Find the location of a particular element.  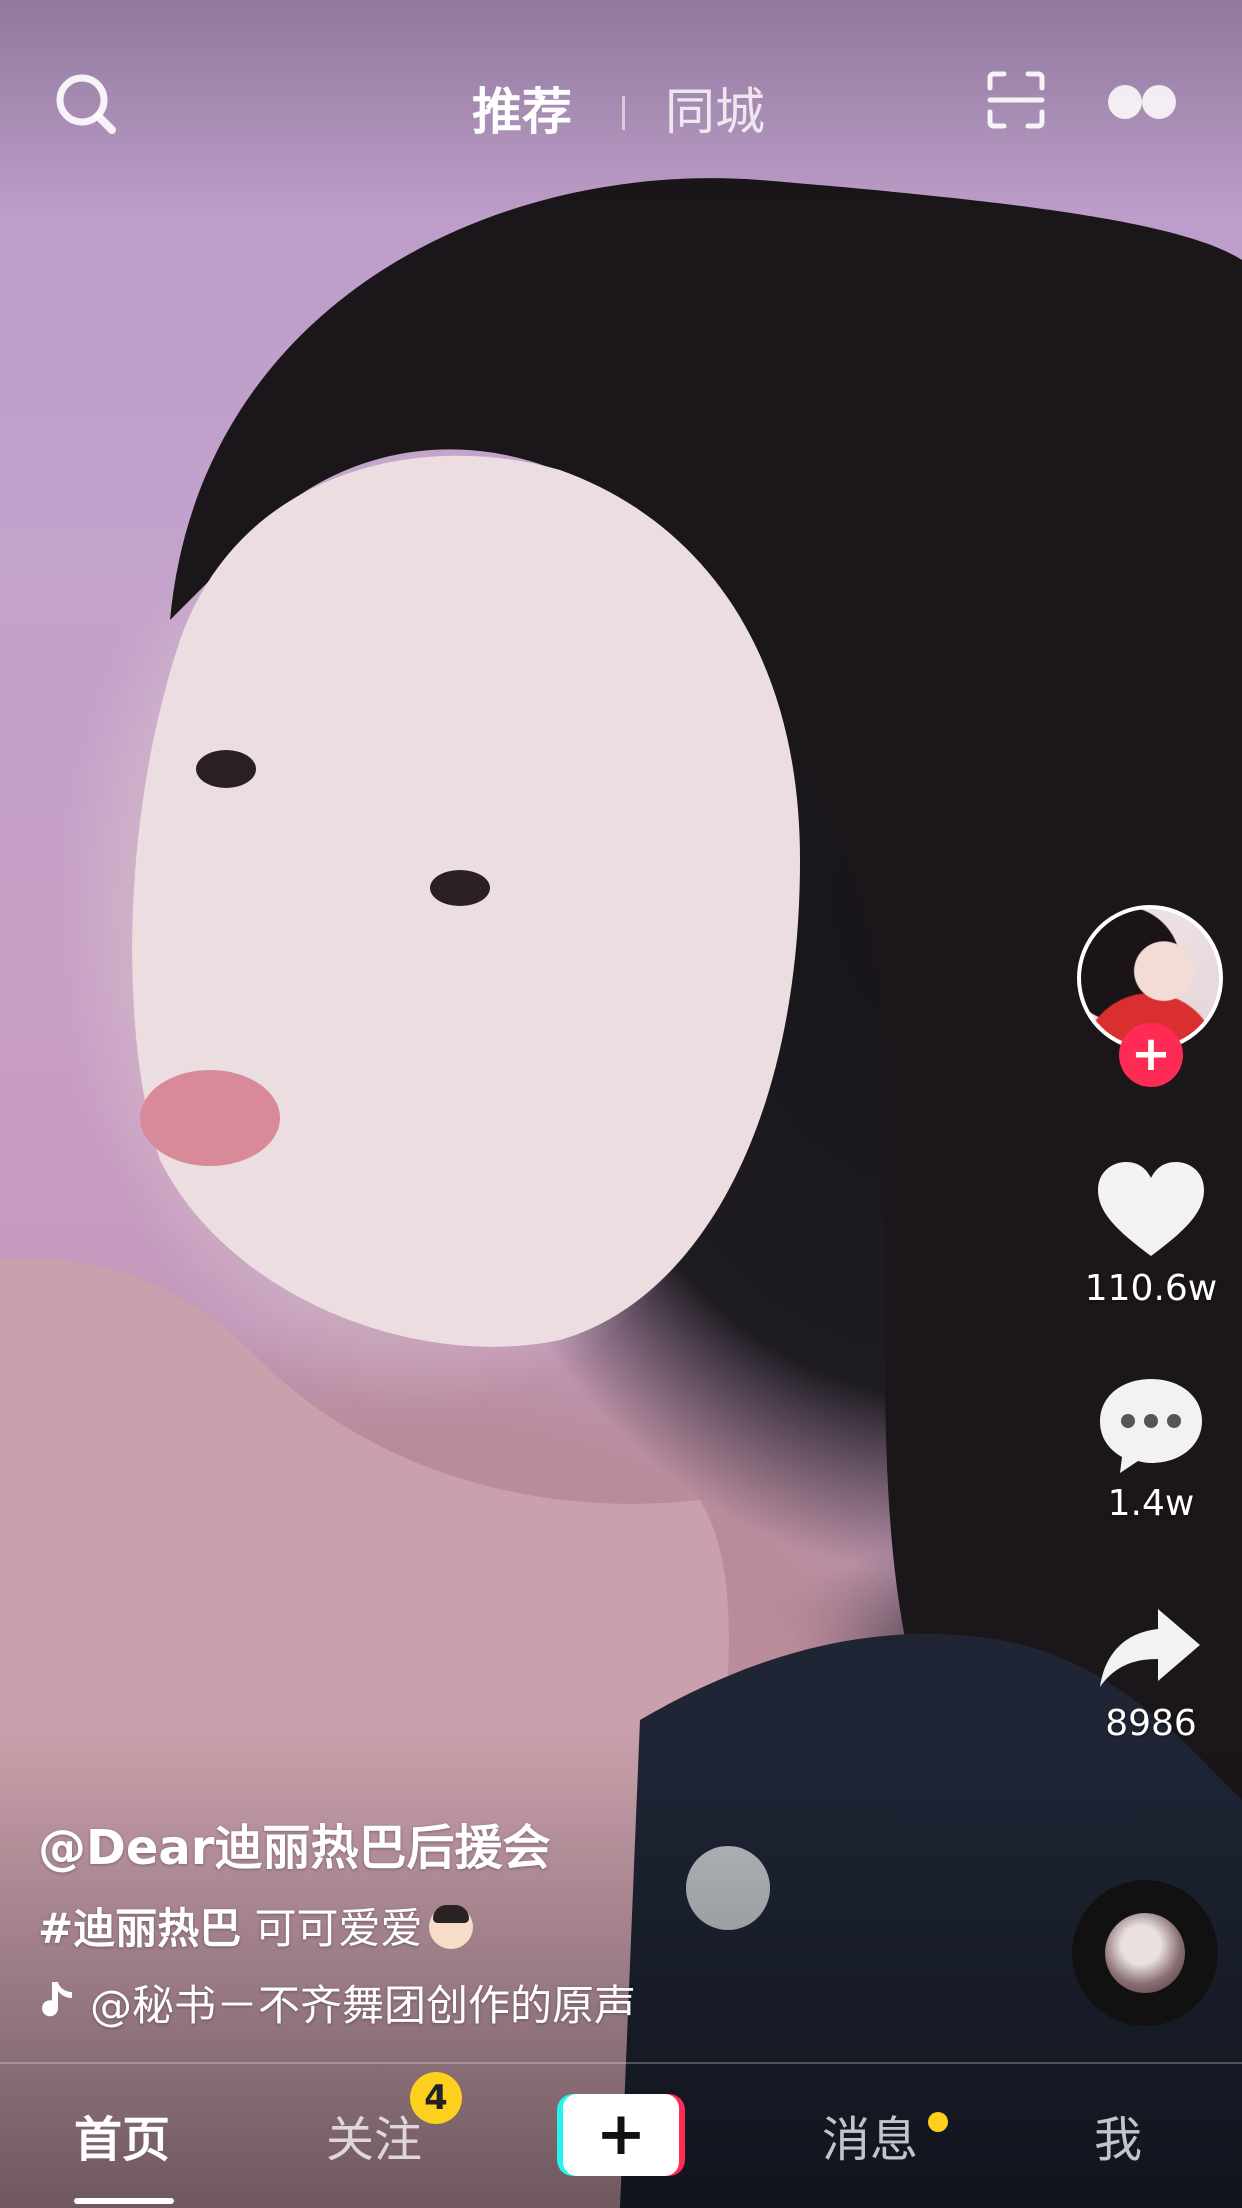

comment-count: 1.4w is located at coordinates (1151, 1503).